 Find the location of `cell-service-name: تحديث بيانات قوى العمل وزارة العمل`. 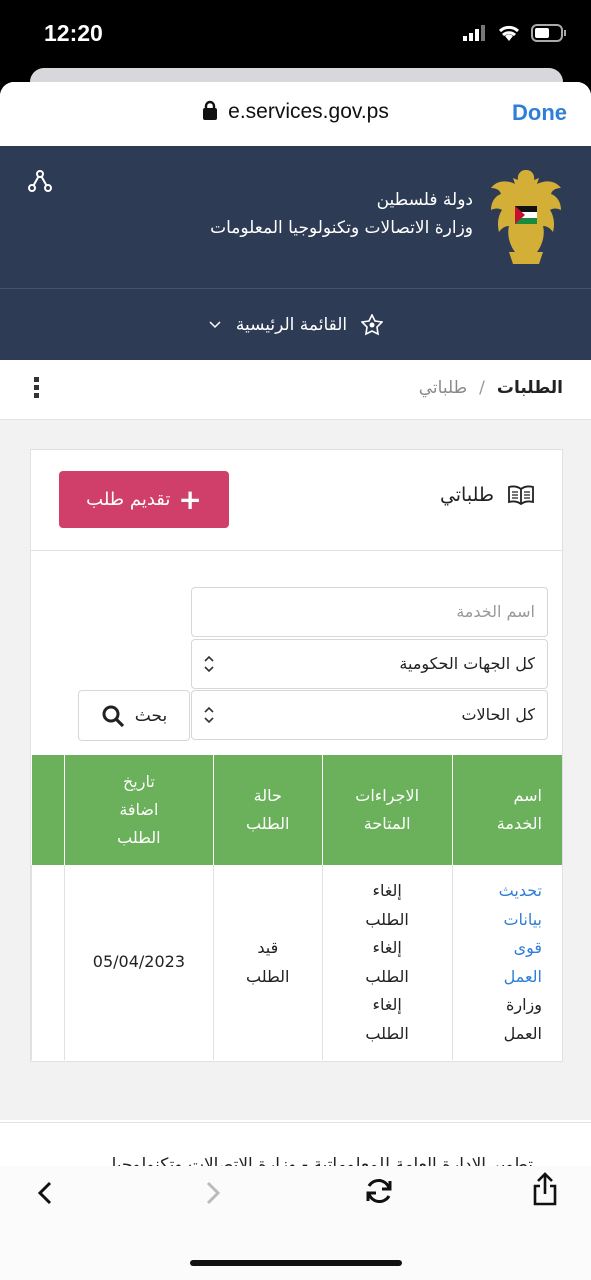

cell-service-name: تحديث بيانات قوى العمل وزارة العمل is located at coordinates (506, 962).